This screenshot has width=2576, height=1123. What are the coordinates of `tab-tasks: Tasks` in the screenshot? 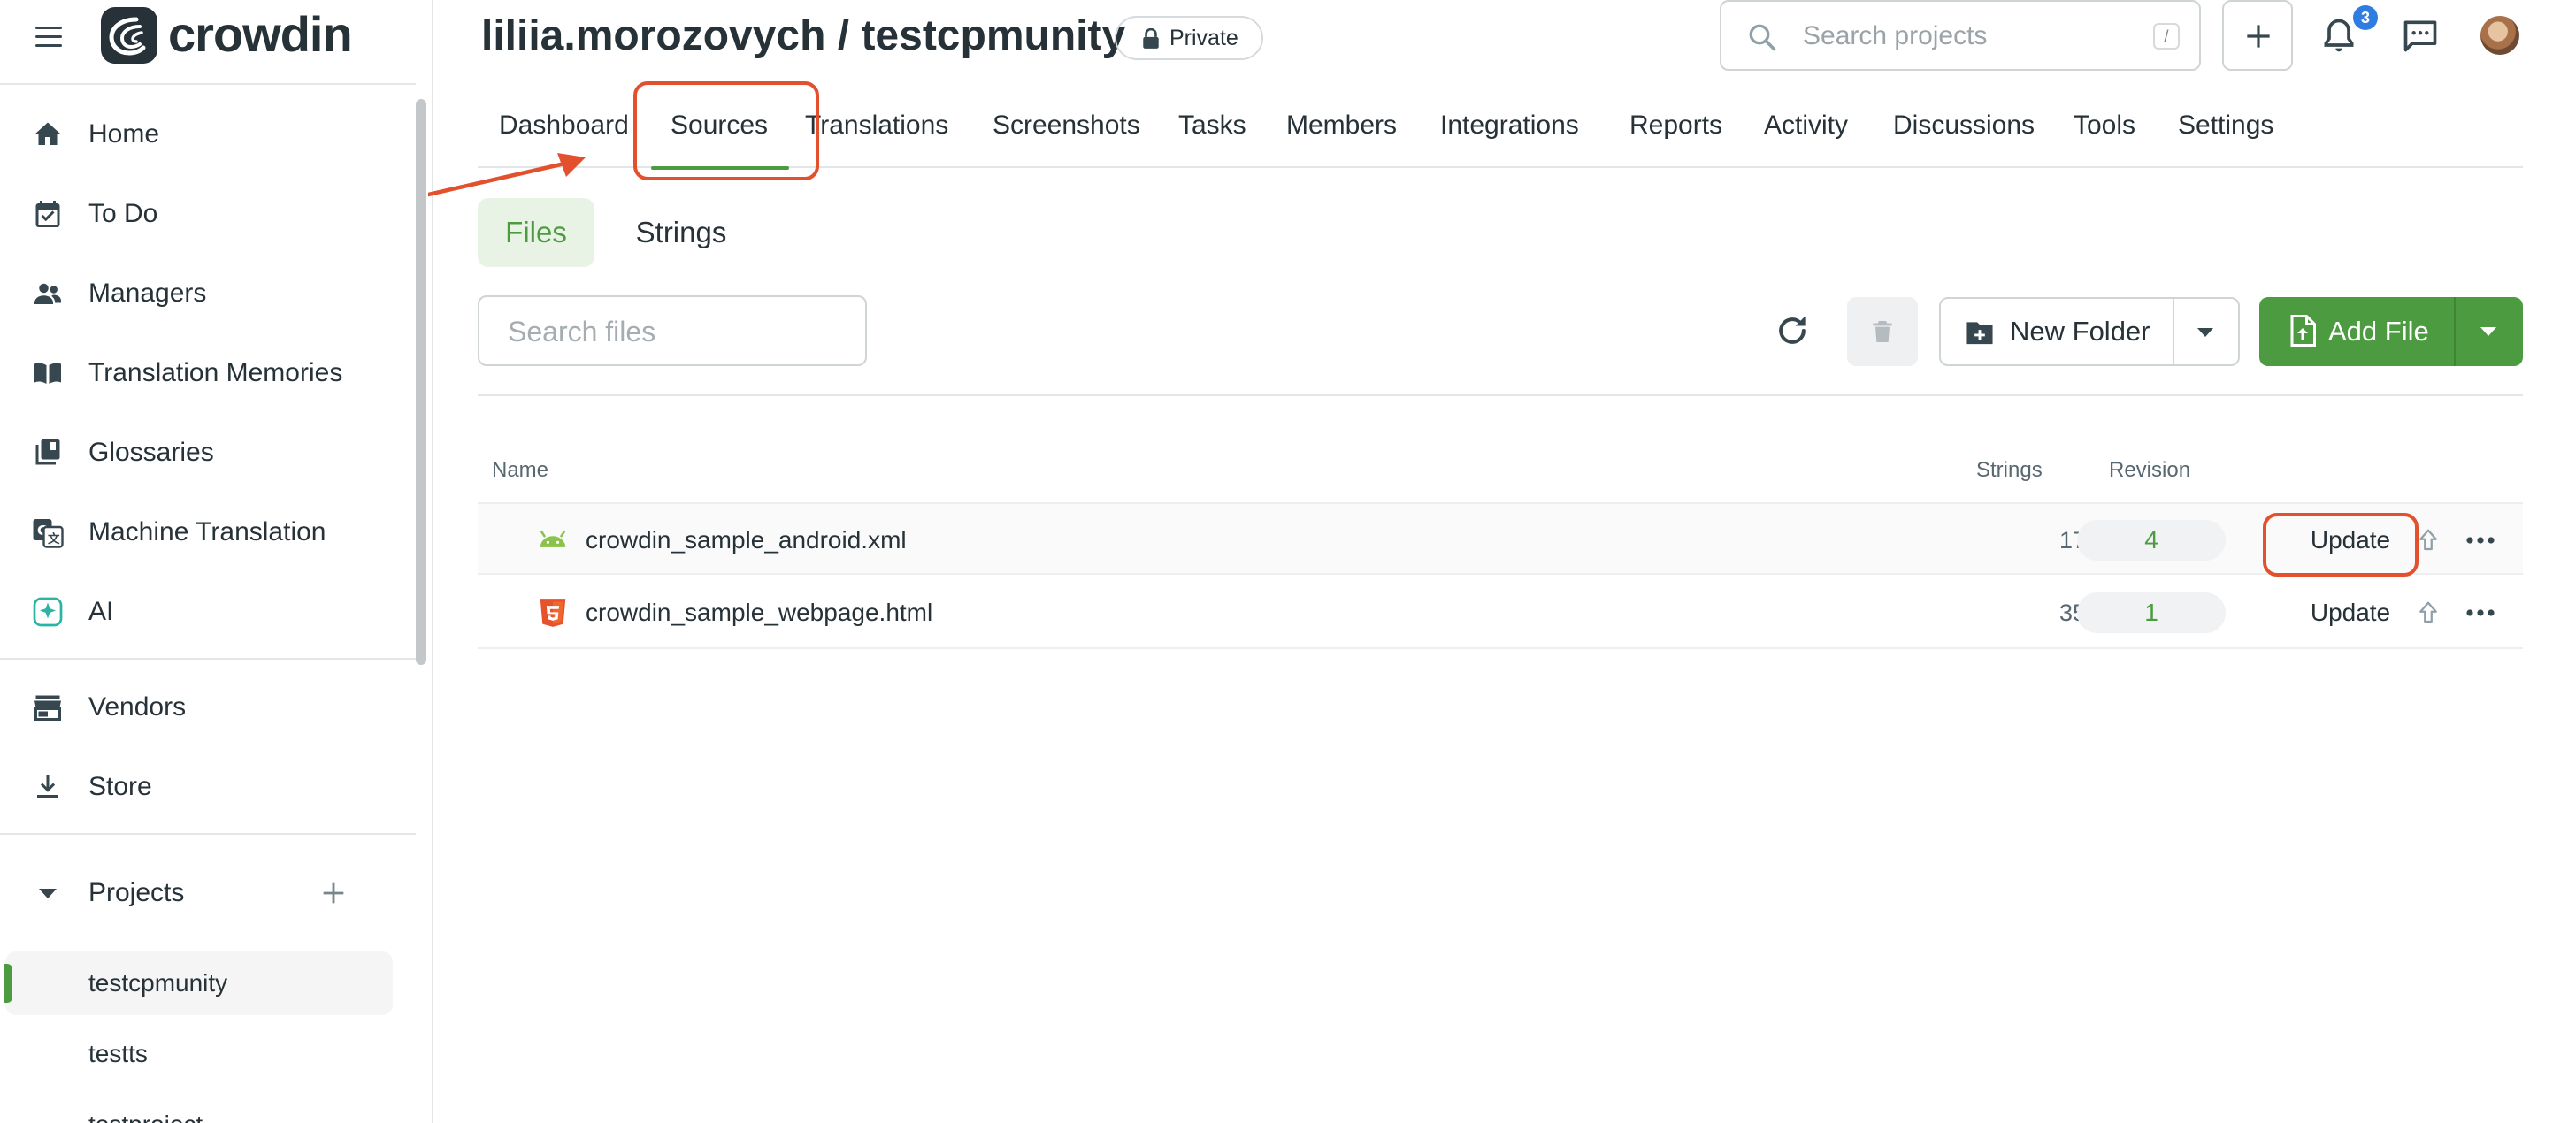 It's located at (1212, 133).